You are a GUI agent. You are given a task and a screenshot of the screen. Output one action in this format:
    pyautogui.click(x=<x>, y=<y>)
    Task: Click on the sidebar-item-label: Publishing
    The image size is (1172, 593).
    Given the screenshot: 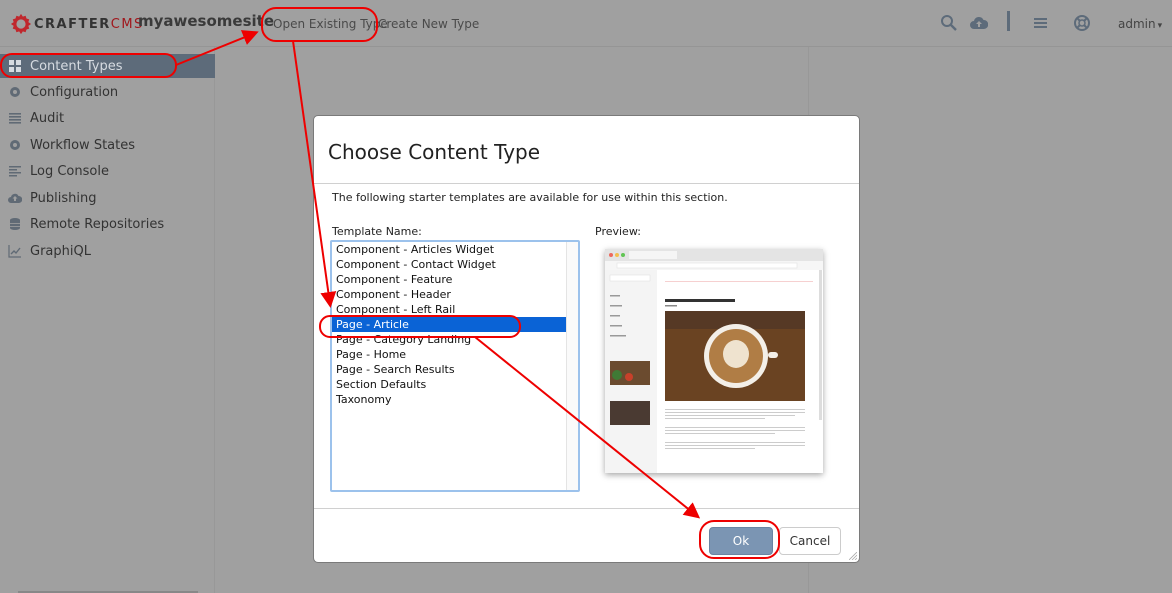 What is the action you would take?
    pyautogui.click(x=63, y=198)
    